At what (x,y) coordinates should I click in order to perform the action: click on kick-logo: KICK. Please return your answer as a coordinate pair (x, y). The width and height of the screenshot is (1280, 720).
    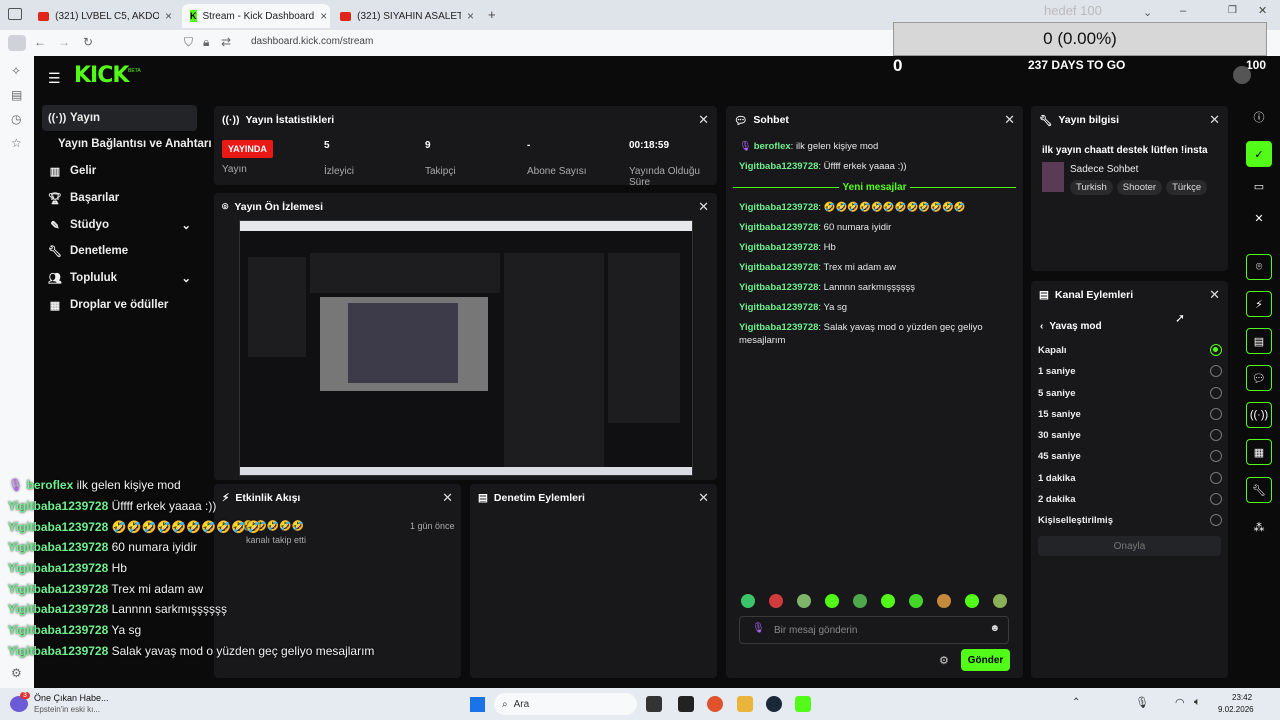
    Looking at the image, I should click on (101, 75).